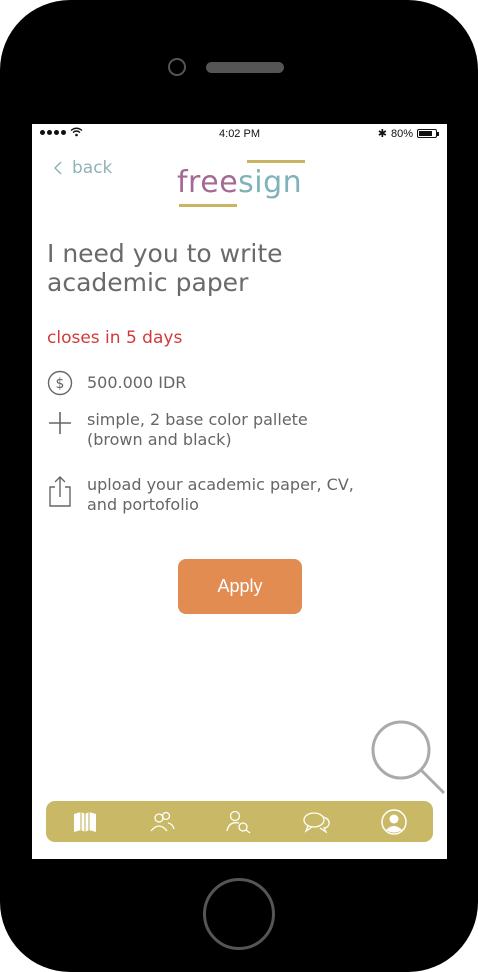 This screenshot has width=478, height=972. I want to click on chat-icon, so click(316, 822).